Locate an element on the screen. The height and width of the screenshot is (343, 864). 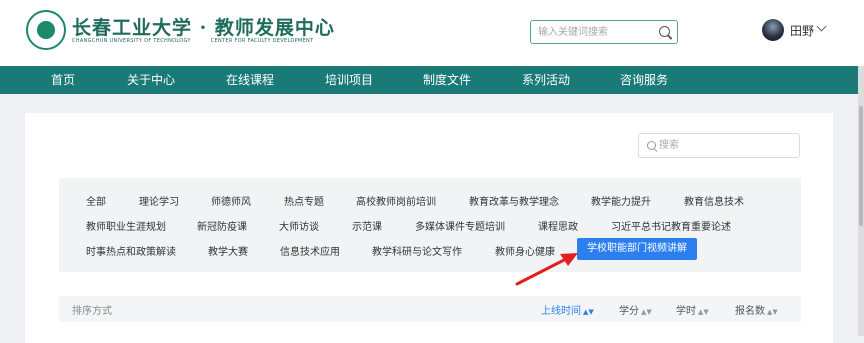
sort-option-label: 学分 is located at coordinates (629, 311).